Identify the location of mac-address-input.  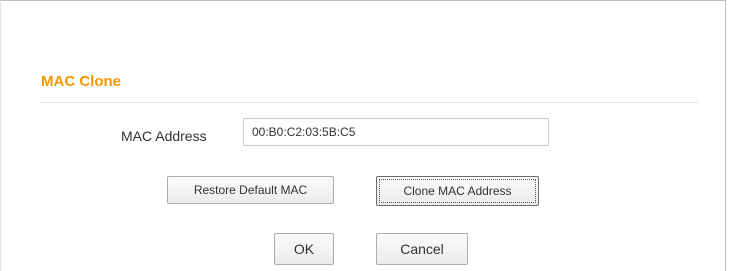
(396, 132).